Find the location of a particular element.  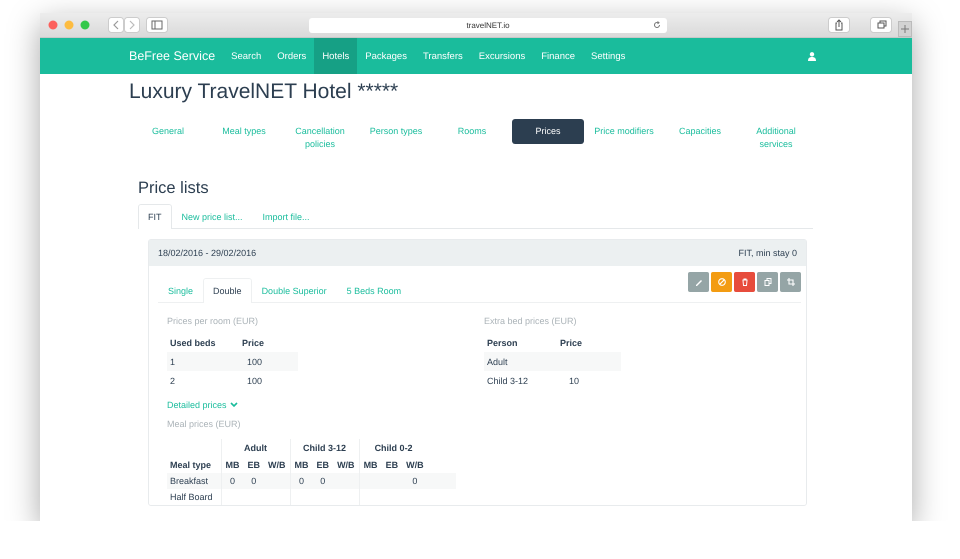

copy-icon is located at coordinates (767, 282).